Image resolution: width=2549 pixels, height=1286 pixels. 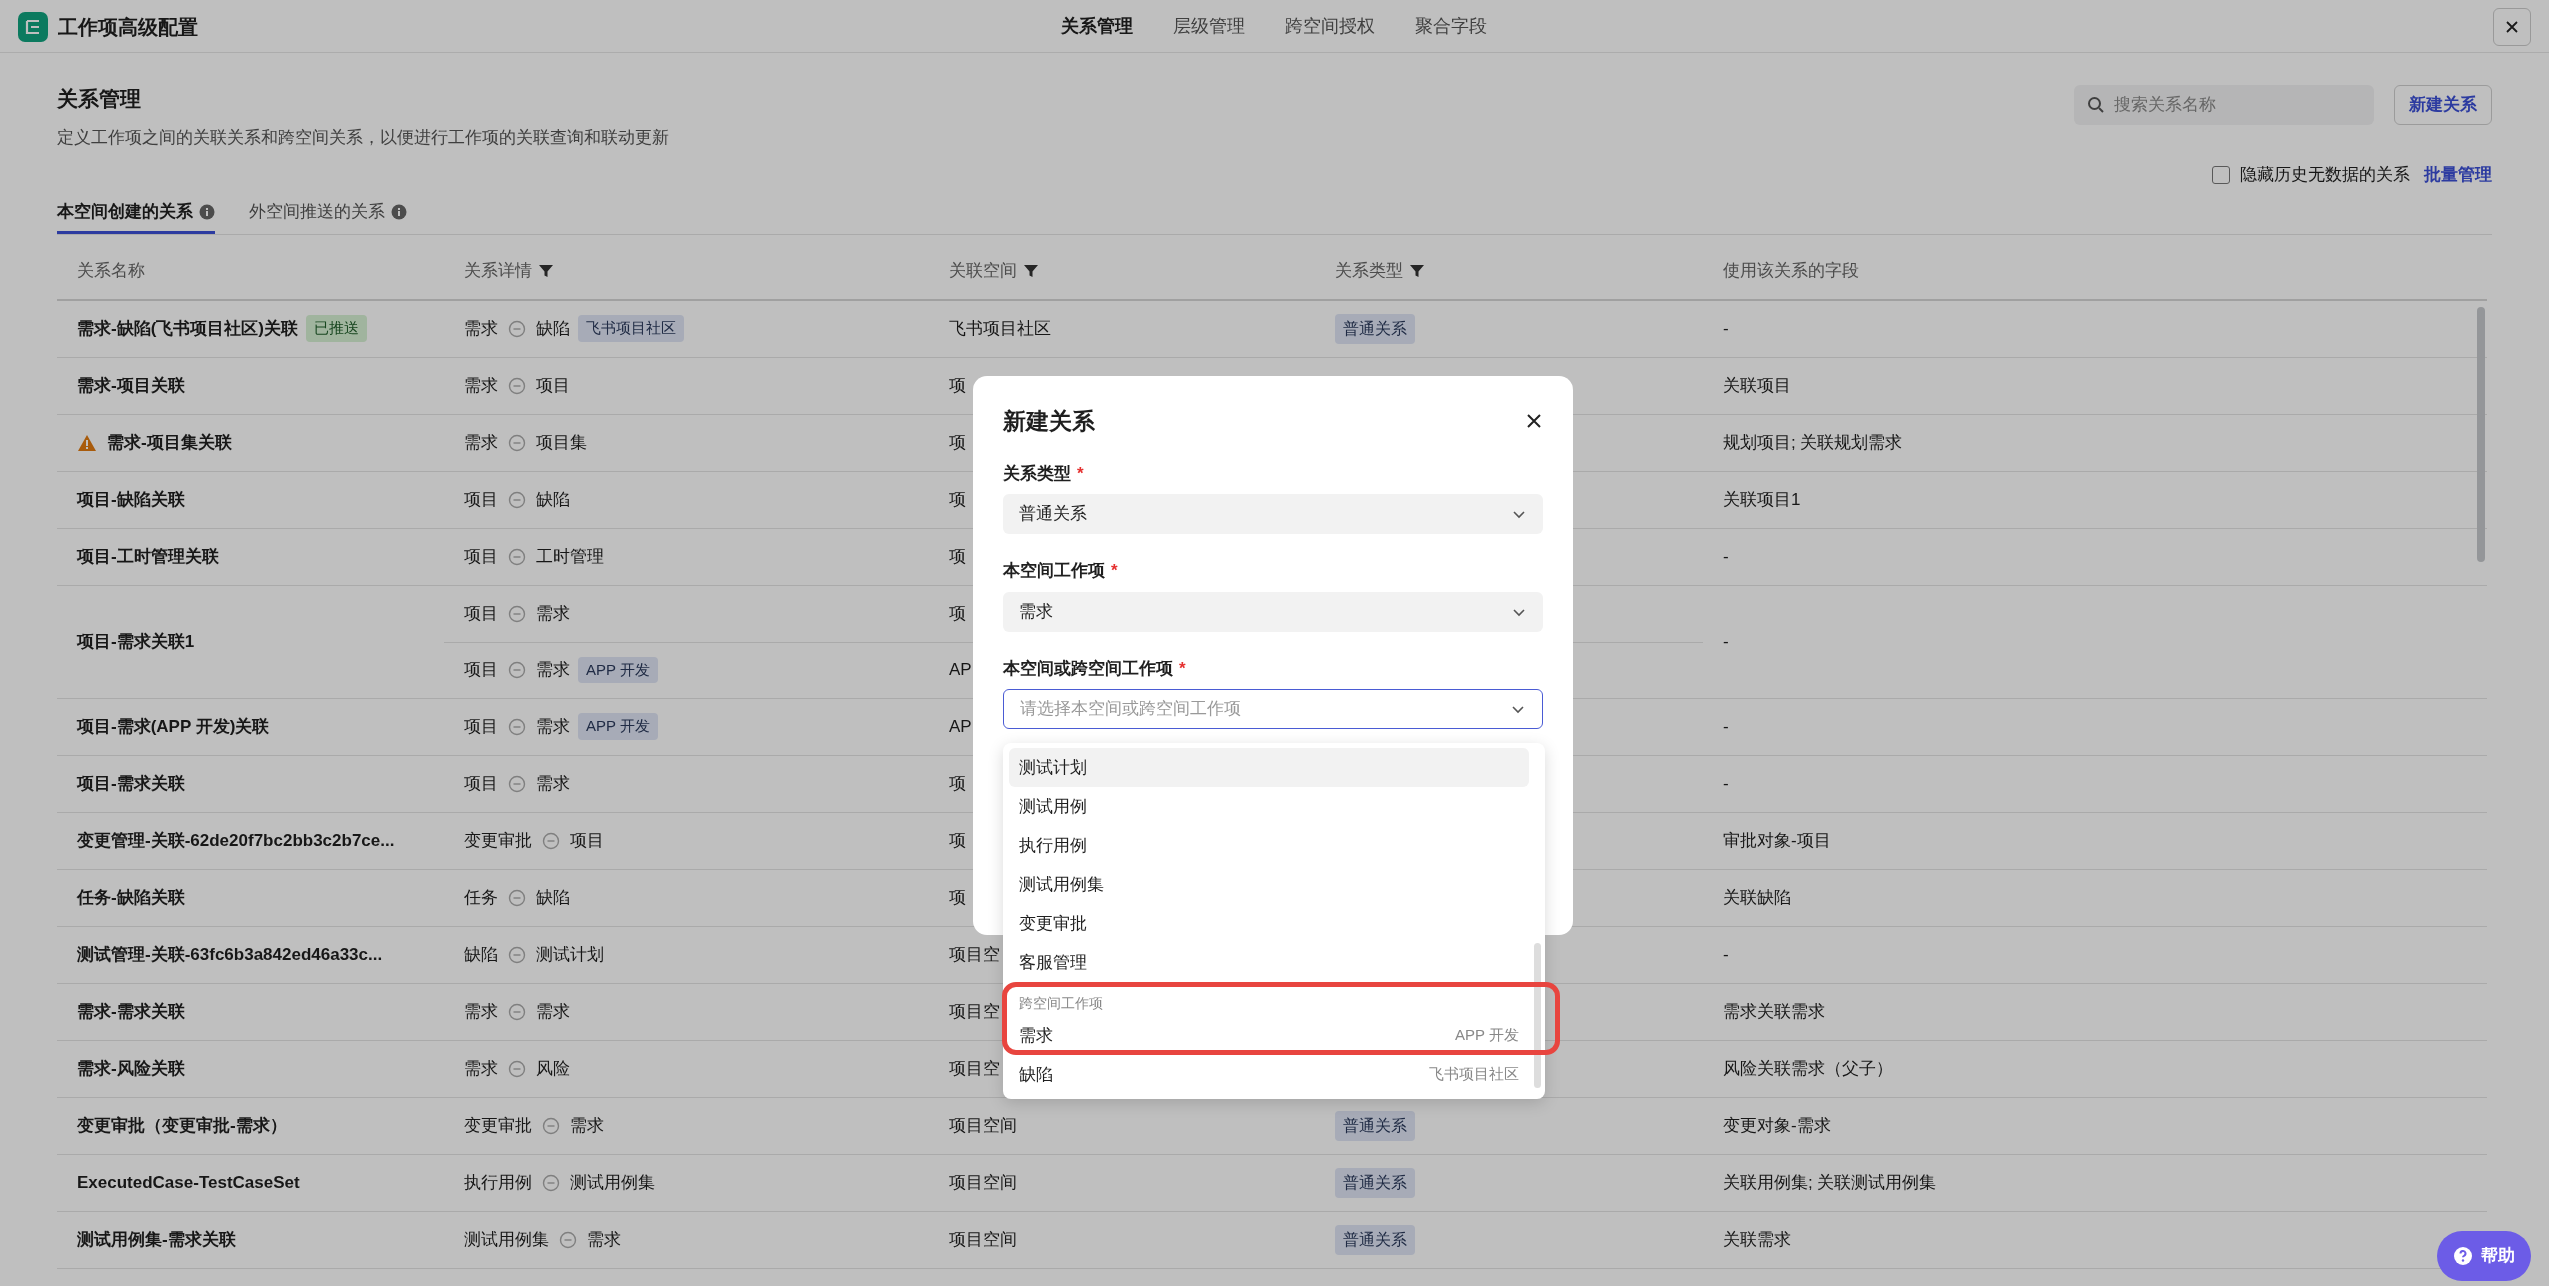 What do you see at coordinates (1269, 845) in the screenshot?
I see `dropdown-option: 执行用例` at bounding box center [1269, 845].